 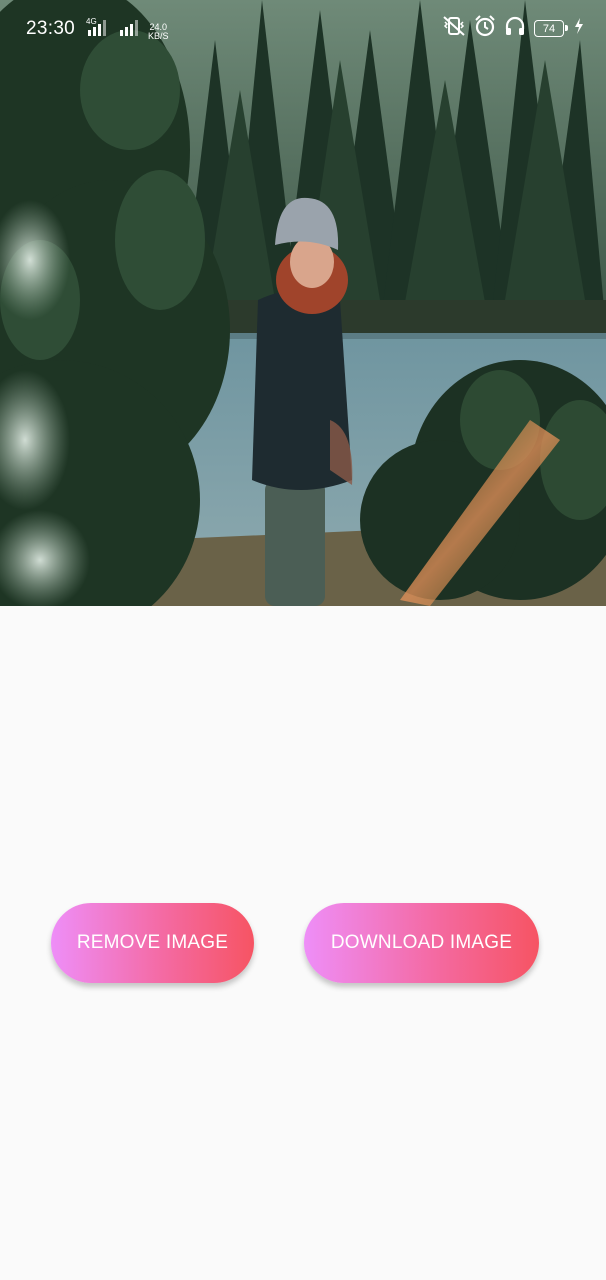 I want to click on status-right-icons: 74, so click(x=513, y=28).